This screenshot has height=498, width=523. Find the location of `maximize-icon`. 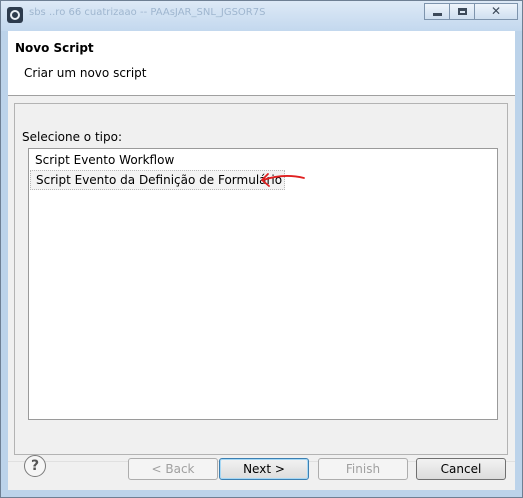

maximize-icon is located at coordinates (462, 11).